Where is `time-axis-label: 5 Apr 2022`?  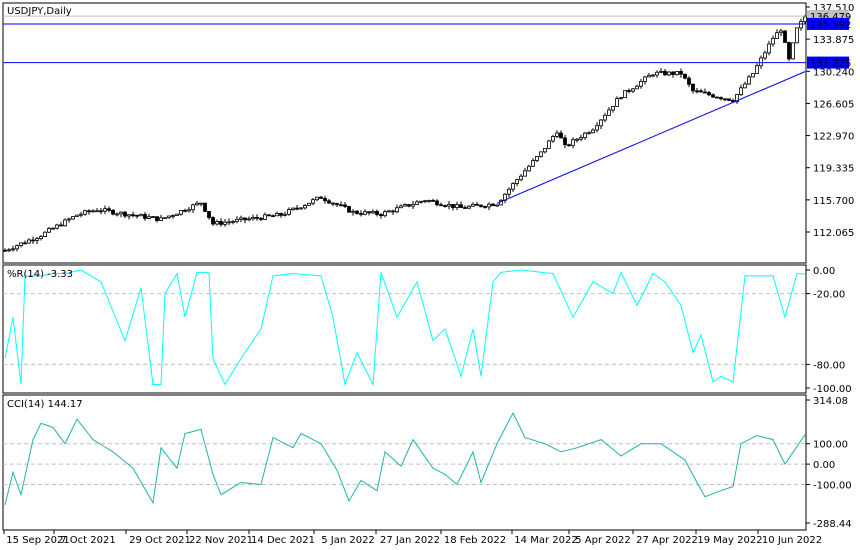
time-axis-label: 5 Apr 2022 is located at coordinates (602, 540).